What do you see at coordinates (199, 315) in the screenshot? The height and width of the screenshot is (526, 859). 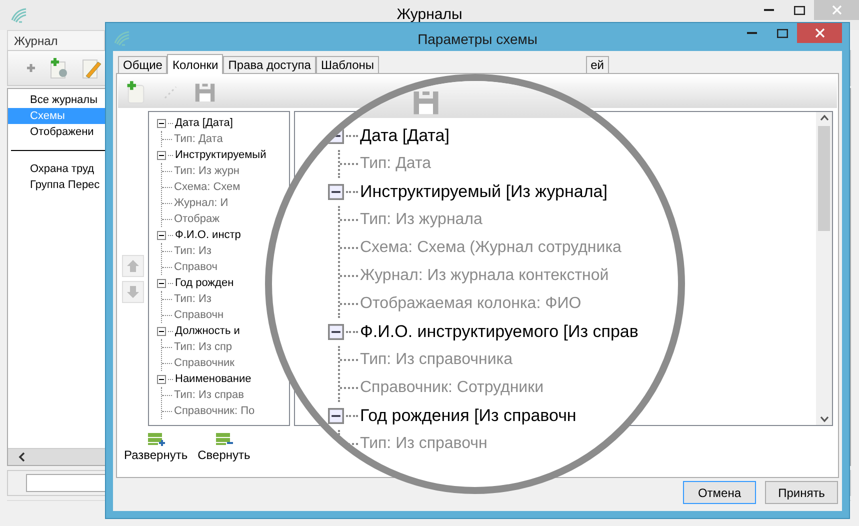 I see `tree-node: Справочн` at bounding box center [199, 315].